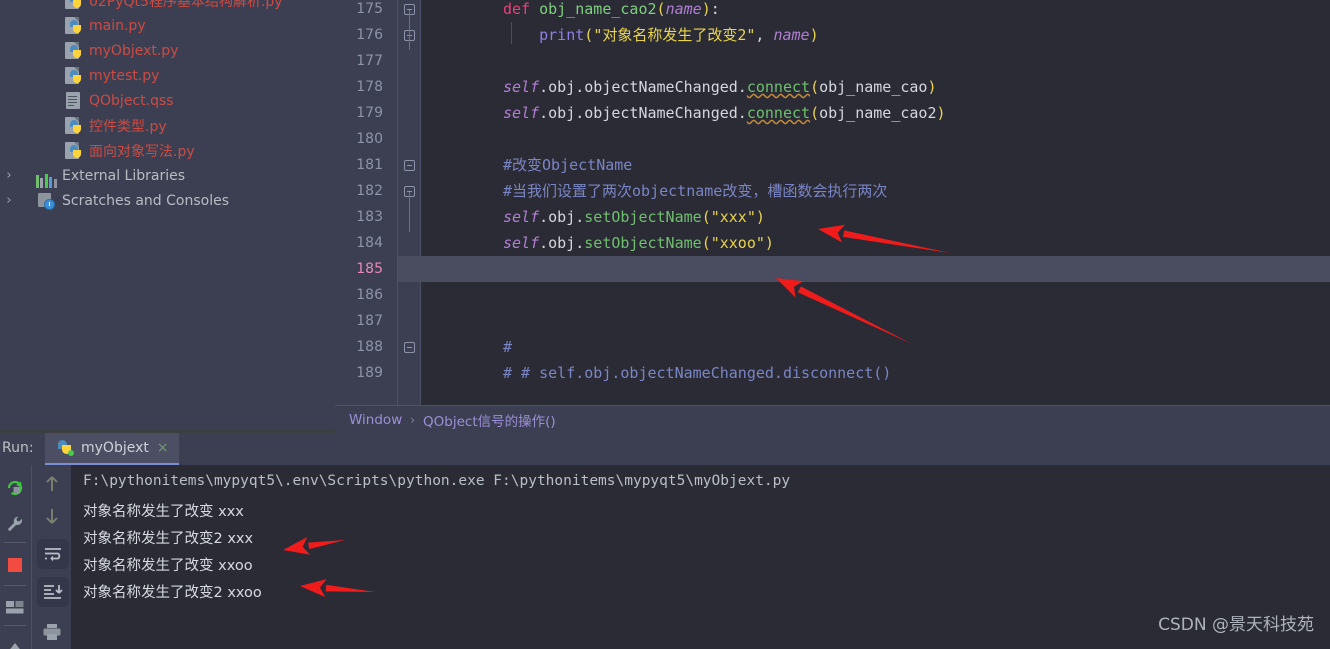 The height and width of the screenshot is (649, 1330). Describe the element at coordinates (18, 448) in the screenshot. I see `run-panel-label: Run:` at that location.